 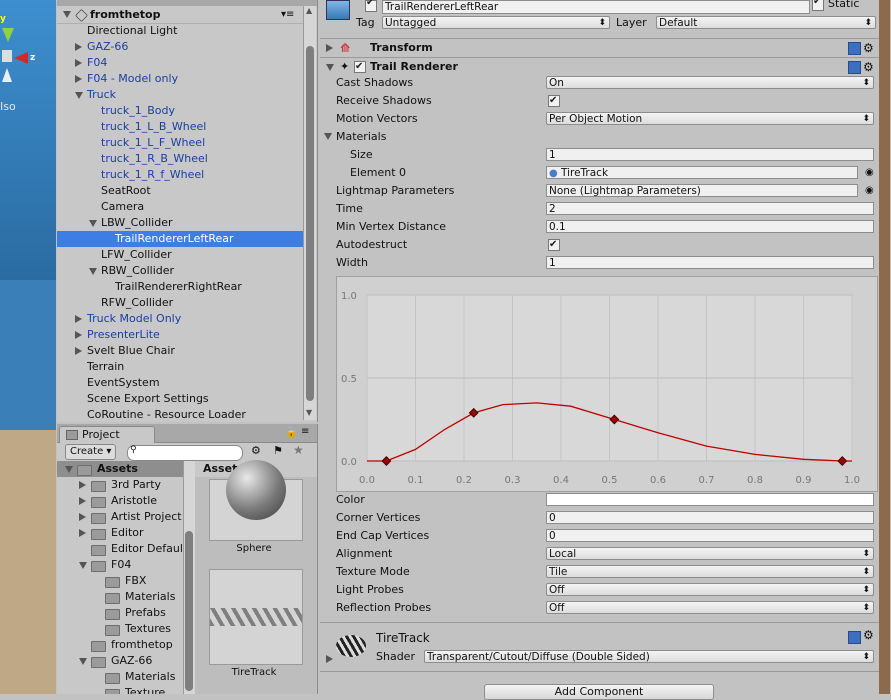 What do you see at coordinates (7, 75) in the screenshot?
I see `gizmo-z-axis-icon` at bounding box center [7, 75].